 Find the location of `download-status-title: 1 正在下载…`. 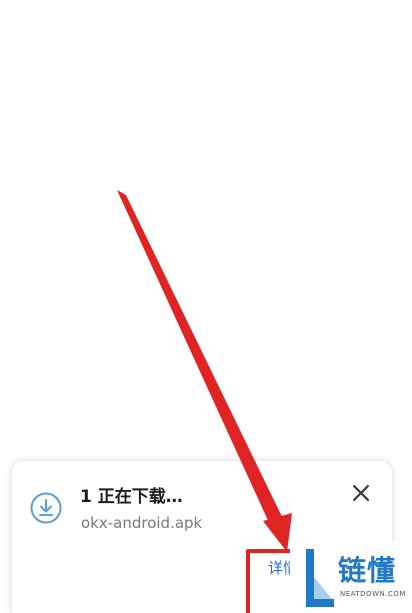

download-status-title: 1 正在下载… is located at coordinates (131, 497).